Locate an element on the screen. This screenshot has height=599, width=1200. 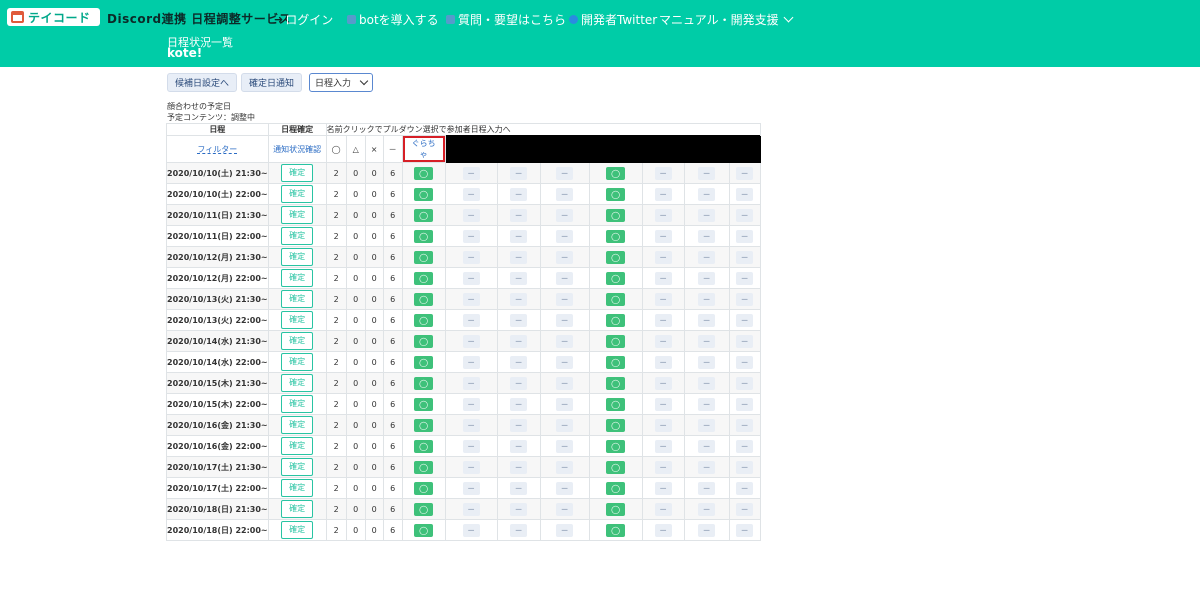
nav-twitter-label: 開発者Twitter is located at coordinates (619, 20).